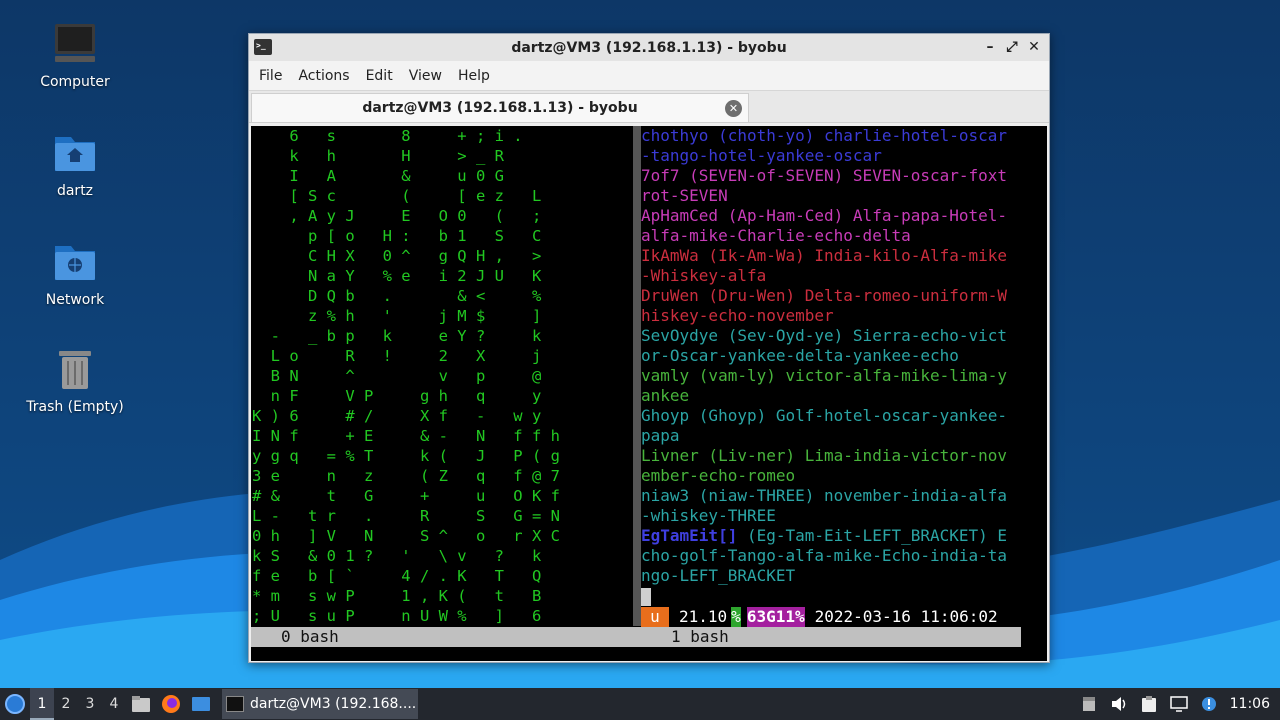 The height and width of the screenshot is (720, 1280). I want to click on menu-edit: Edit, so click(379, 76).